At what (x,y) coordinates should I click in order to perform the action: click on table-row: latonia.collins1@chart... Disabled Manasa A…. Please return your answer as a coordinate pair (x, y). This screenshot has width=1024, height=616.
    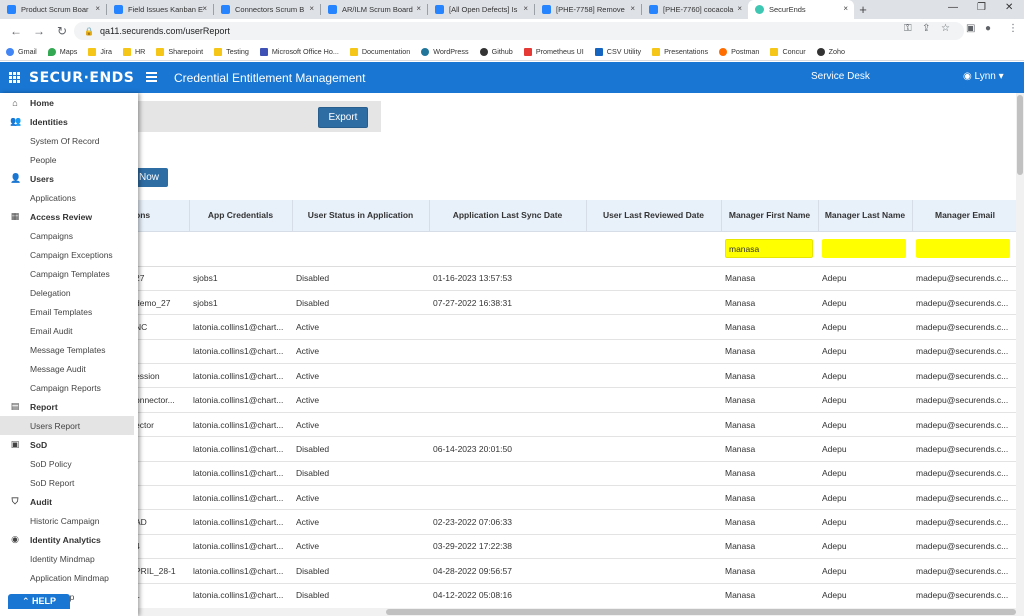
    Looking at the image, I should click on (508, 474).